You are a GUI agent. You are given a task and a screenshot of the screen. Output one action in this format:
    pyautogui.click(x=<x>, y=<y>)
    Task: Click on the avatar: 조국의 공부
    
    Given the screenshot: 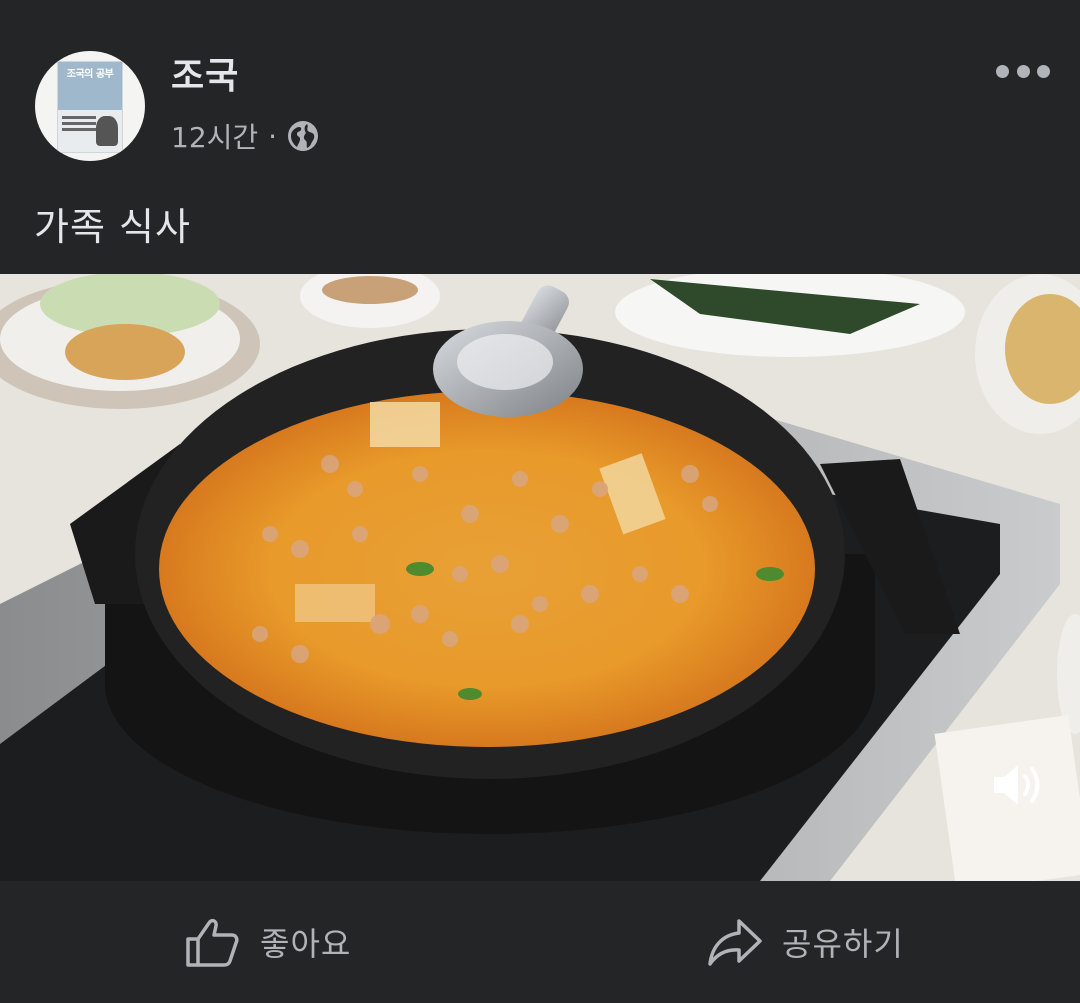 What is the action you would take?
    pyautogui.click(x=90, y=106)
    